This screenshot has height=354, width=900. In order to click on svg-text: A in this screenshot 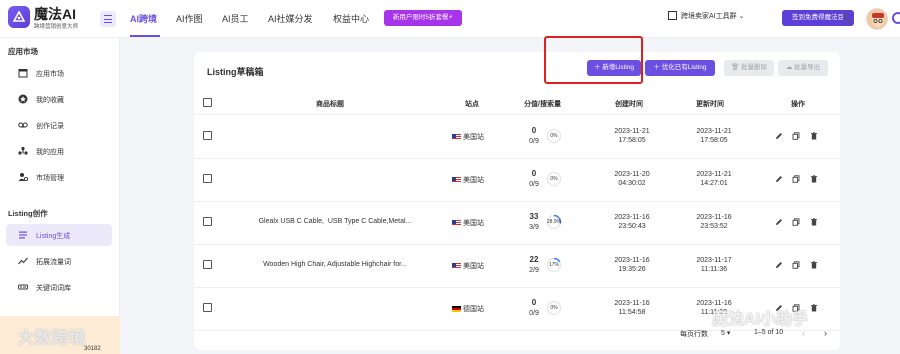, I will do `click(849, 22)`.